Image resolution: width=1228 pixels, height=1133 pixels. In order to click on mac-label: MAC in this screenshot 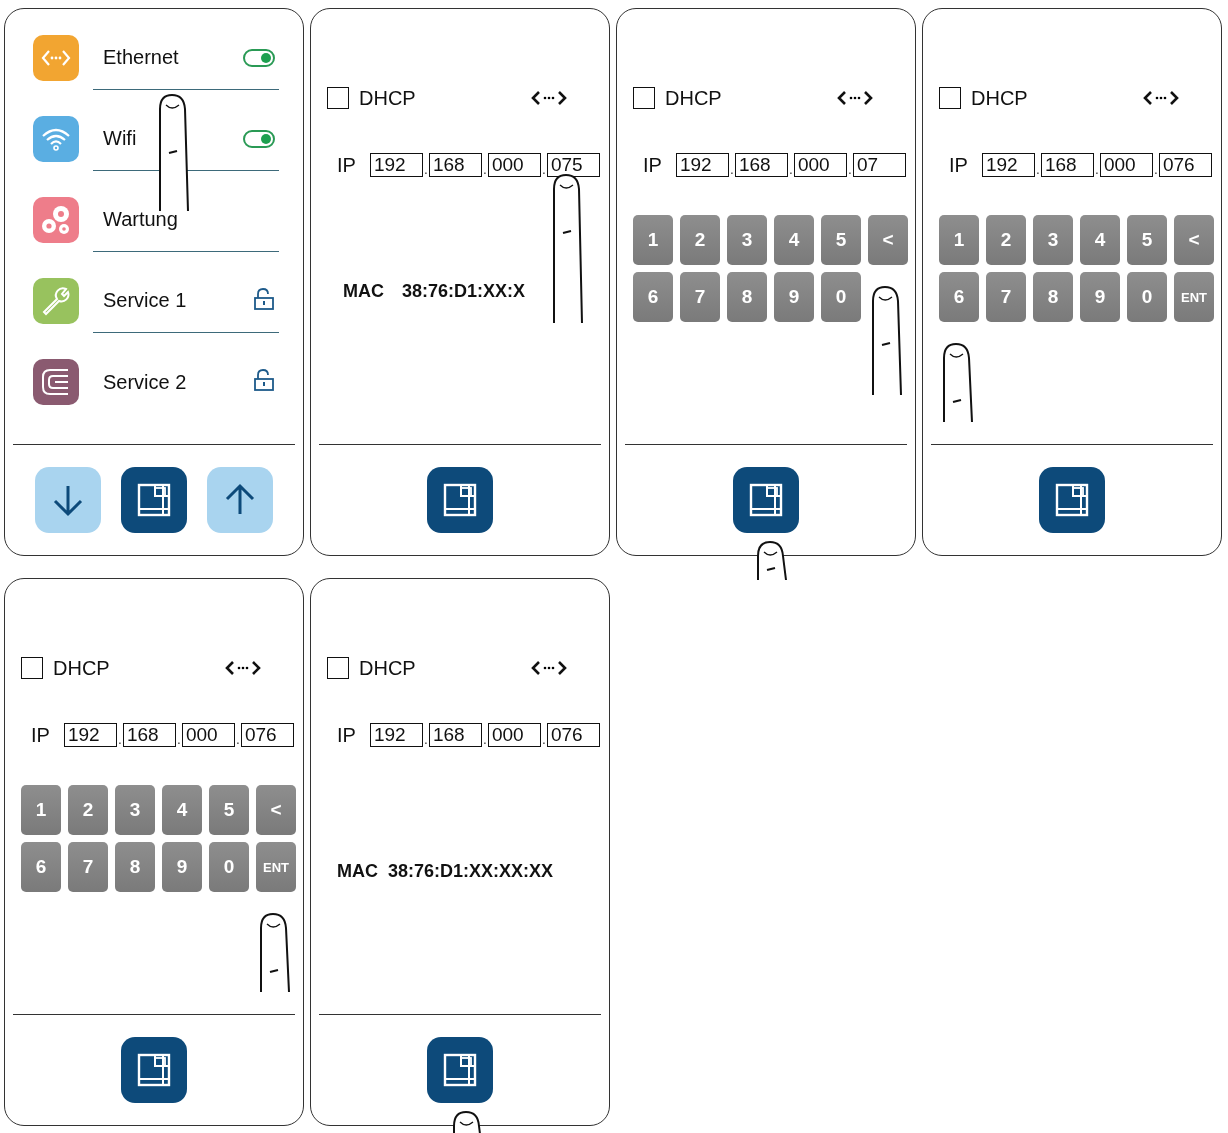, I will do `click(363, 291)`.